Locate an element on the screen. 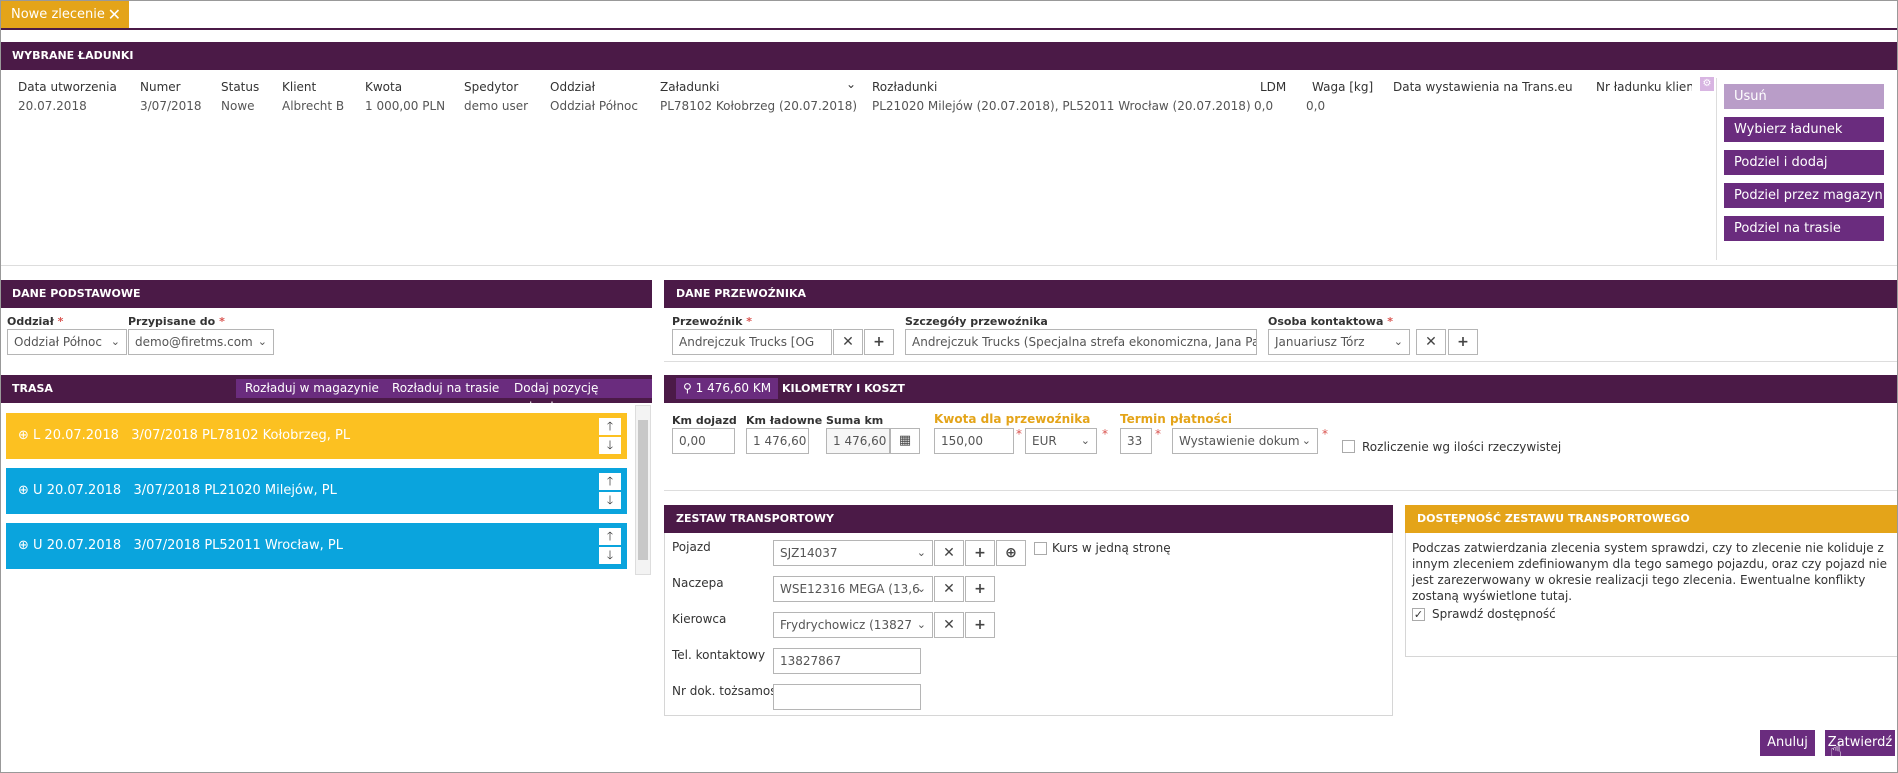 This screenshot has width=1898, height=773. oneway-checkbox is located at coordinates (1040, 548).